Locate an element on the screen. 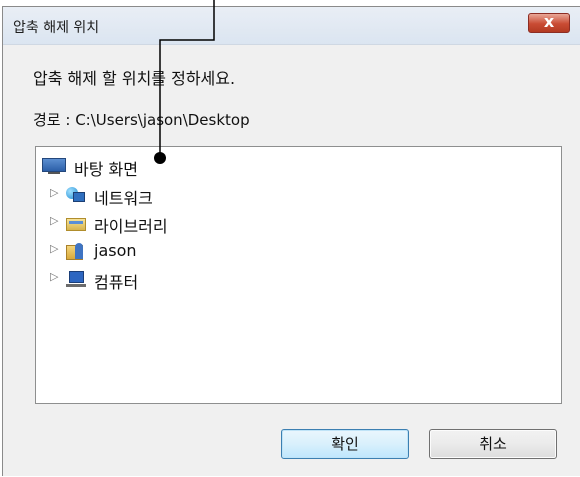 The height and width of the screenshot is (477, 580). callout-pointer is located at coordinates (184, 82).